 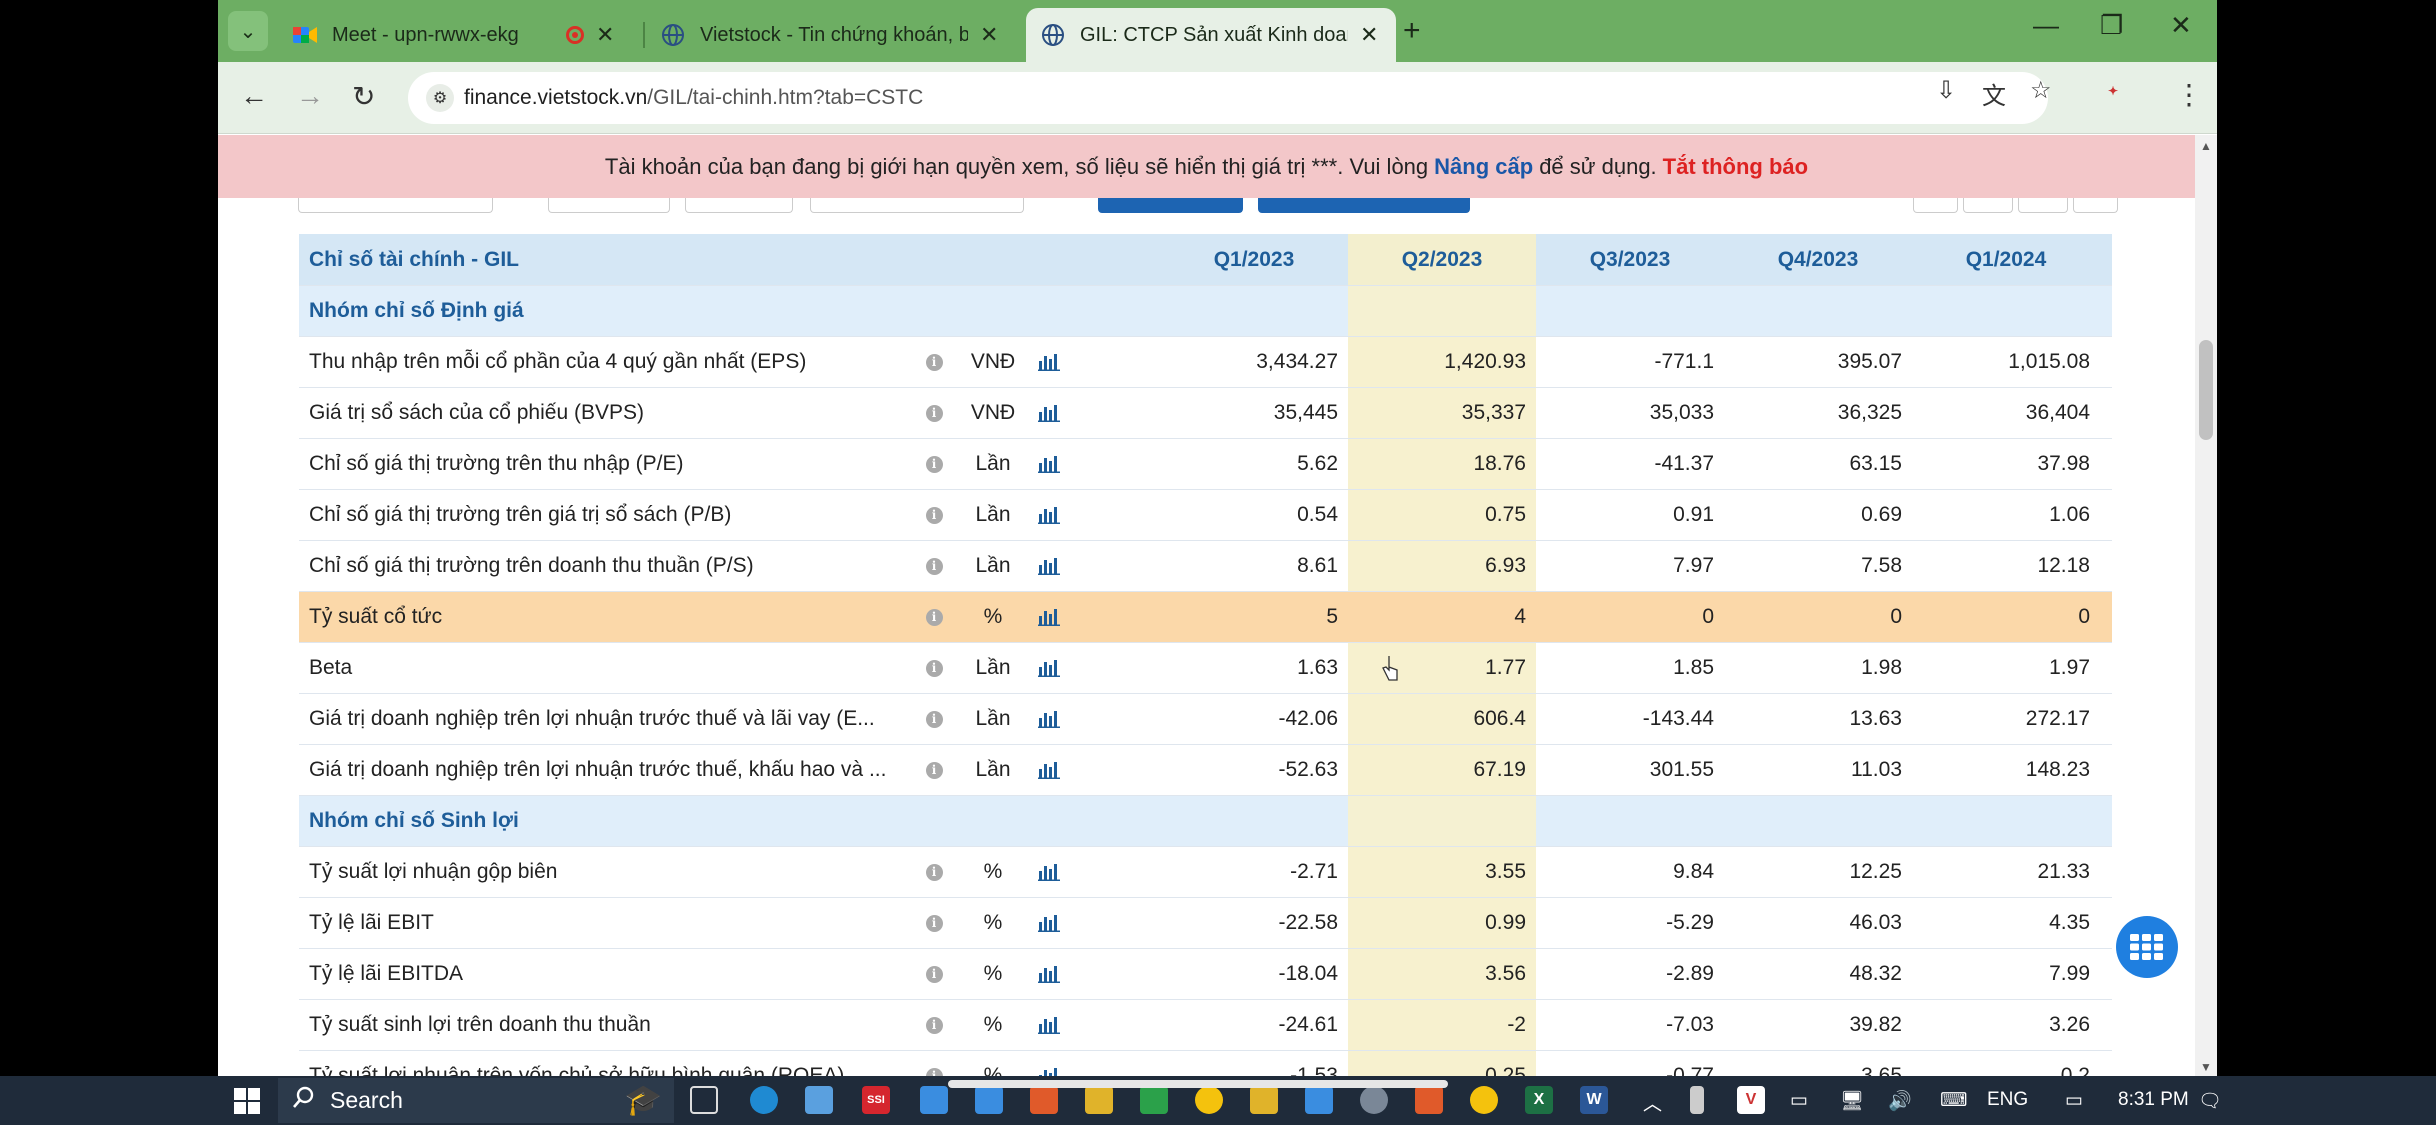 I want to click on browser-menu-icon: ⋮, so click(x=2189, y=94).